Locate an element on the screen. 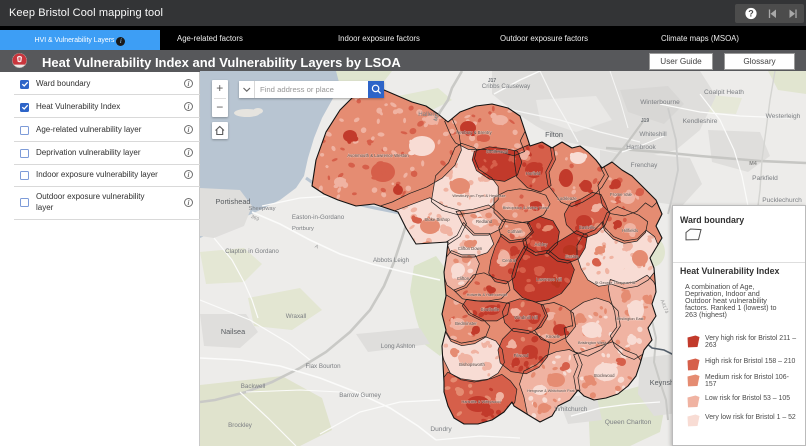 This screenshot has height=446, width=806. svg-text: Eastville is located at coordinates (587, 227).